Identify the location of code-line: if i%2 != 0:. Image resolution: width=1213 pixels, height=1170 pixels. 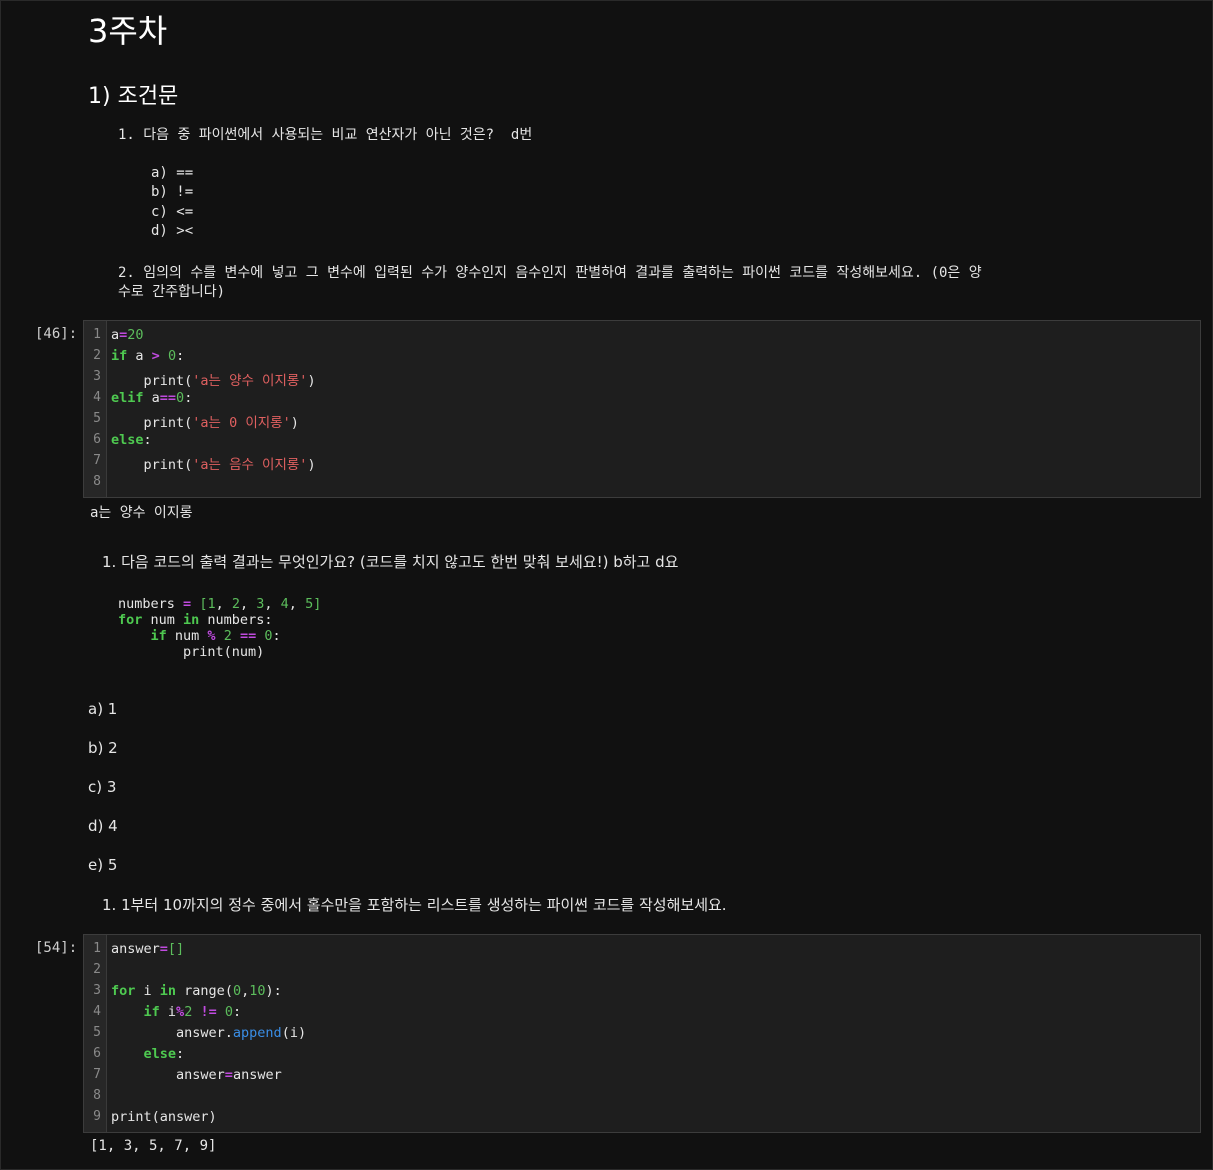
(176, 1012).